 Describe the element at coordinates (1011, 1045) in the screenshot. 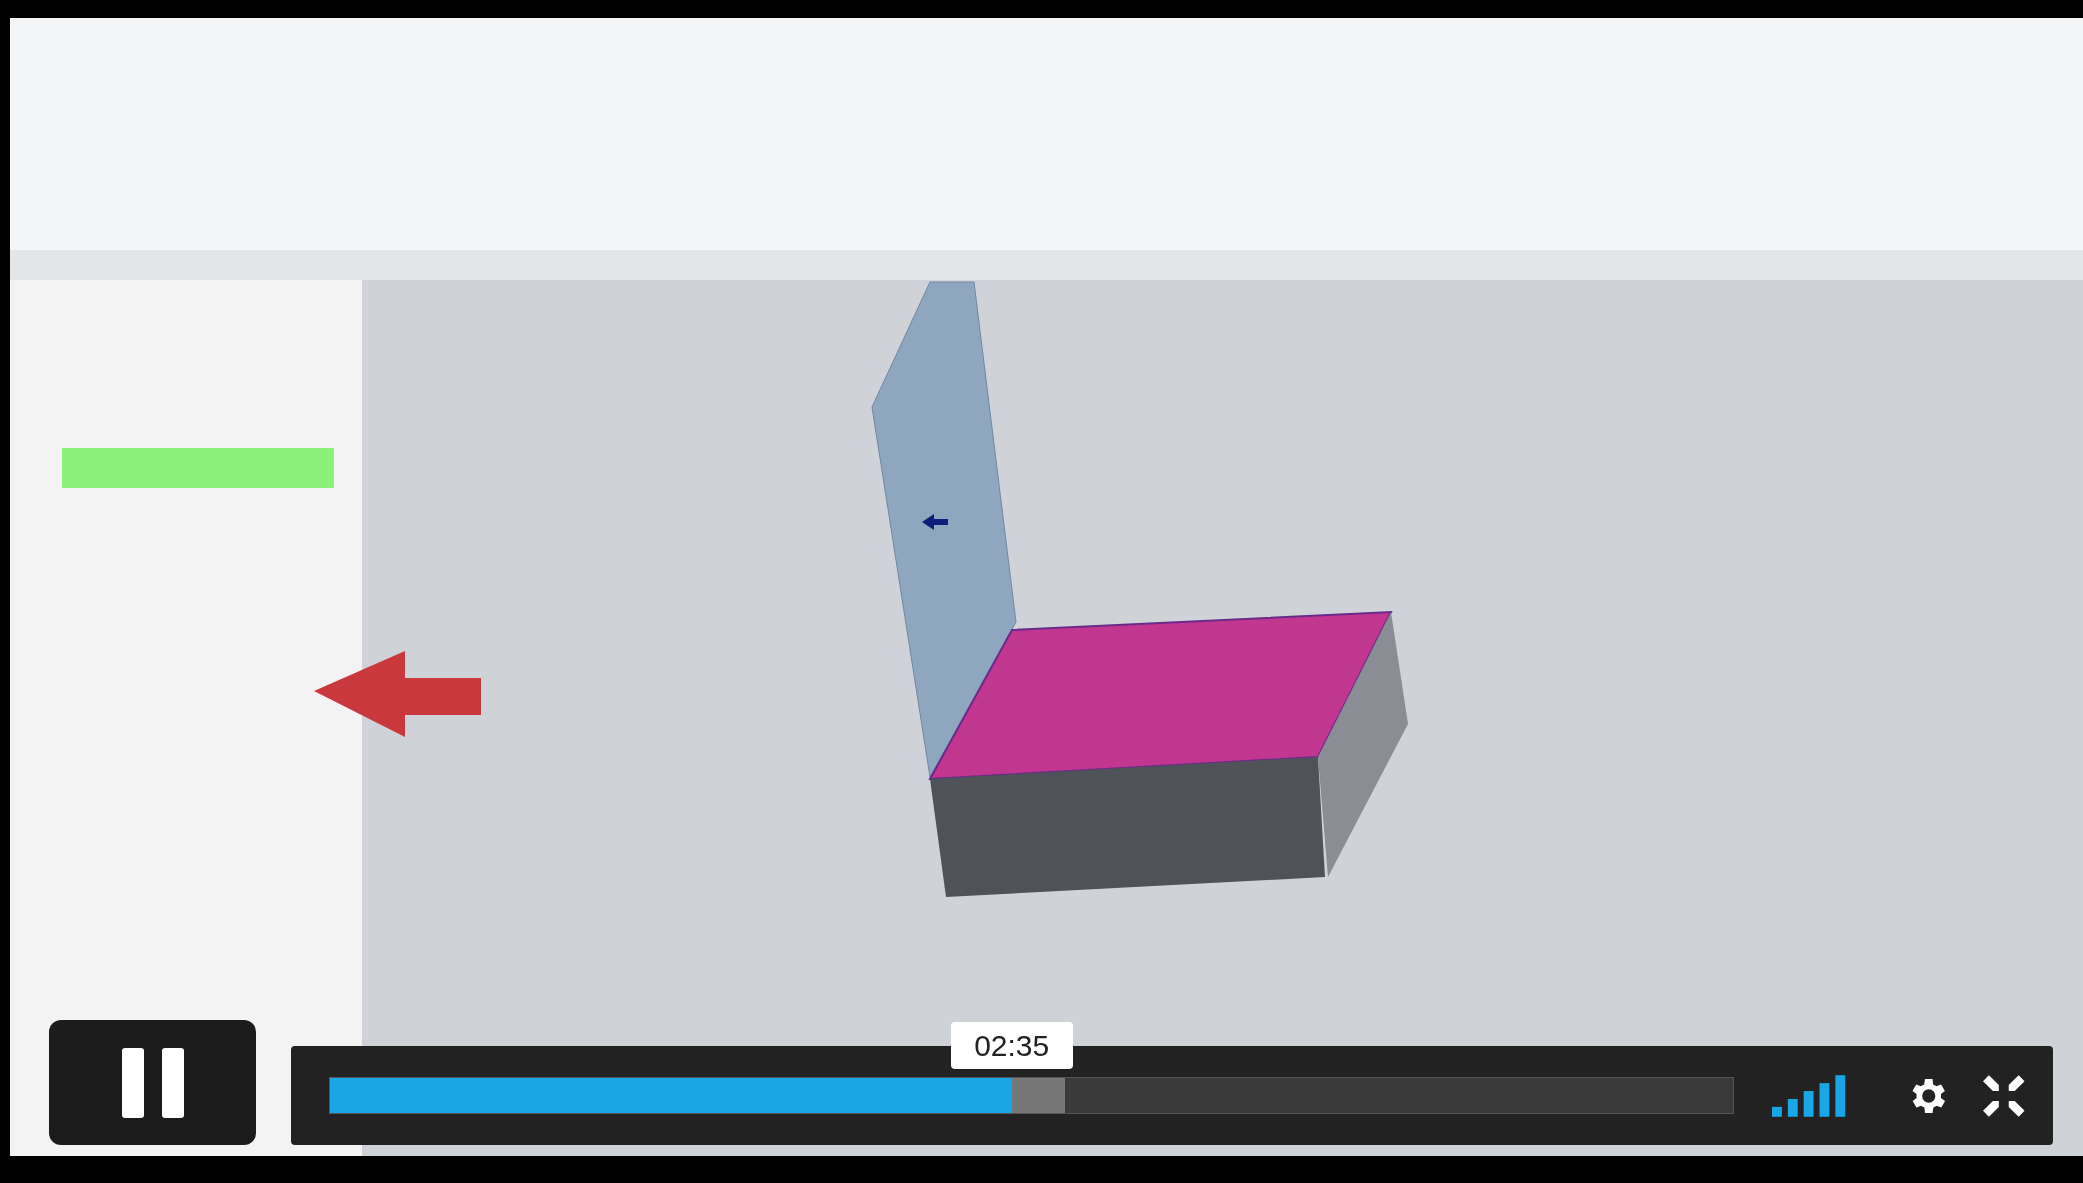

I see `time-tooltip: 02:35` at that location.